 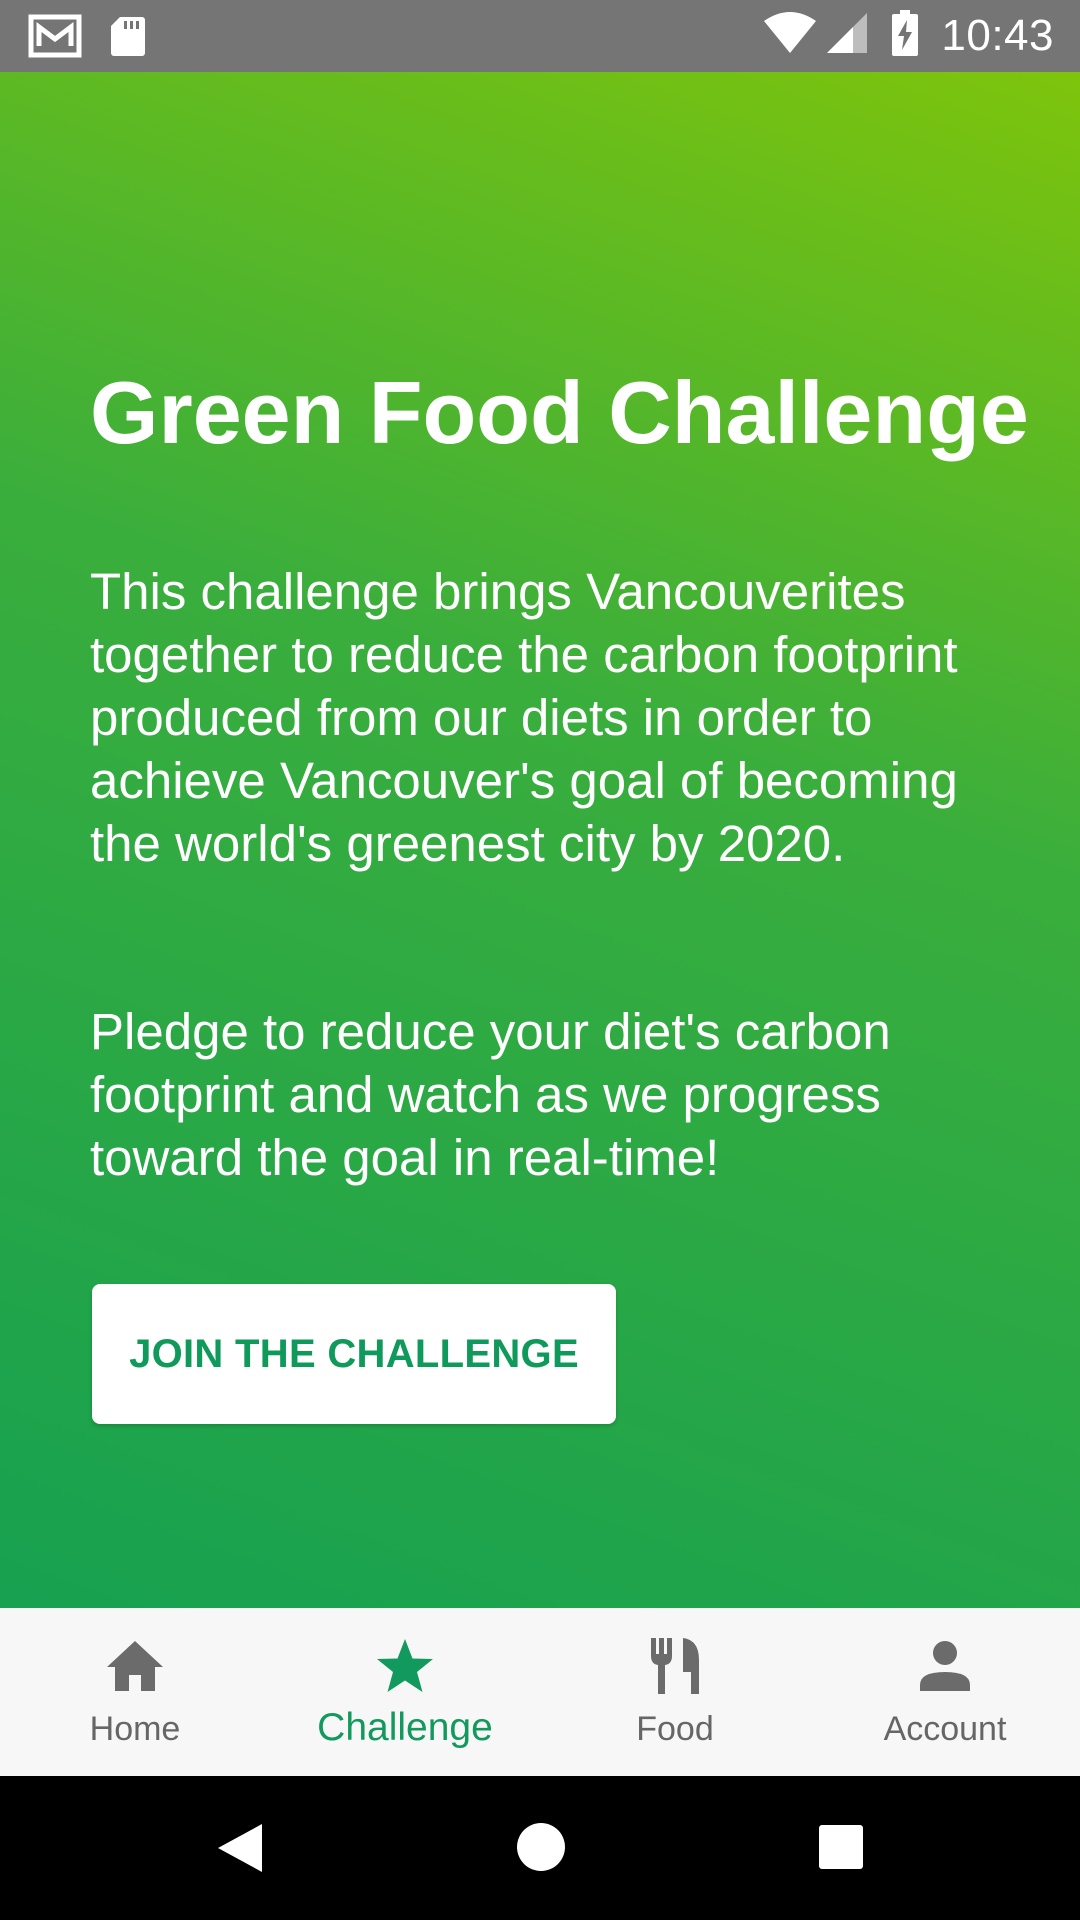 I want to click on nav-label-food: Food, so click(x=675, y=1729).